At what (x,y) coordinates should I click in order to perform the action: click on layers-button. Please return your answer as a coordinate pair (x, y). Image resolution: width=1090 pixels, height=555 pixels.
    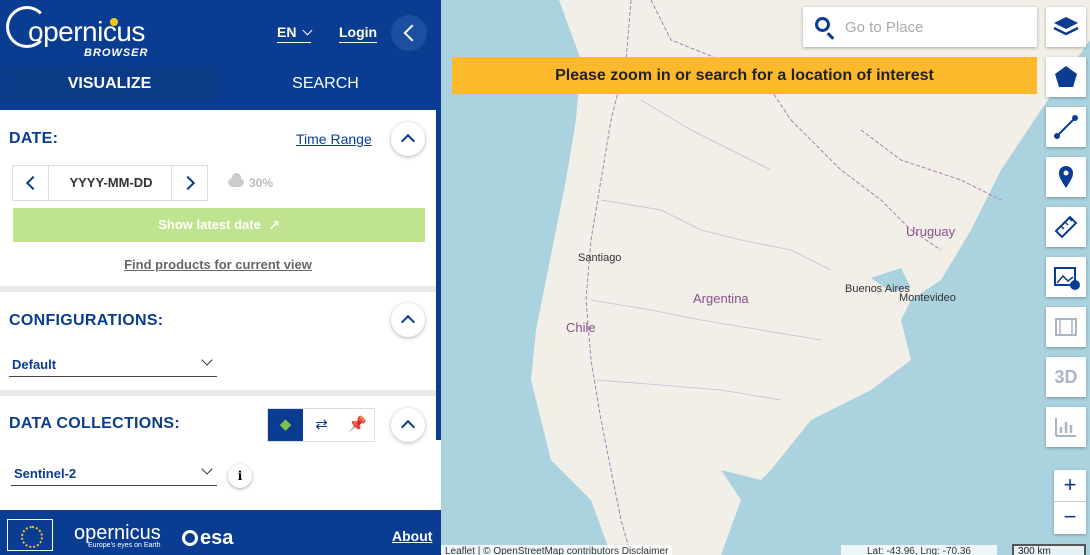
    Looking at the image, I should click on (1066, 27).